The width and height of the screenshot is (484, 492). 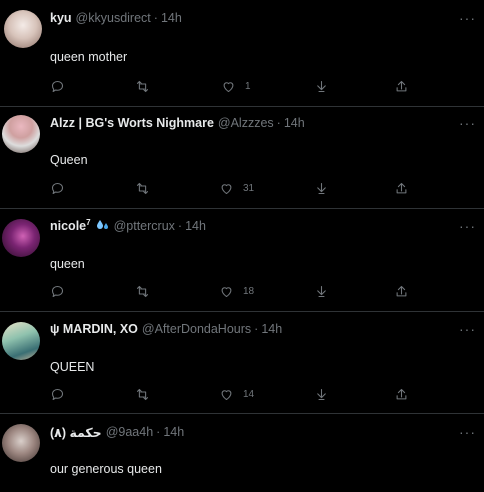 I want to click on like-count: 1, so click(x=248, y=86).